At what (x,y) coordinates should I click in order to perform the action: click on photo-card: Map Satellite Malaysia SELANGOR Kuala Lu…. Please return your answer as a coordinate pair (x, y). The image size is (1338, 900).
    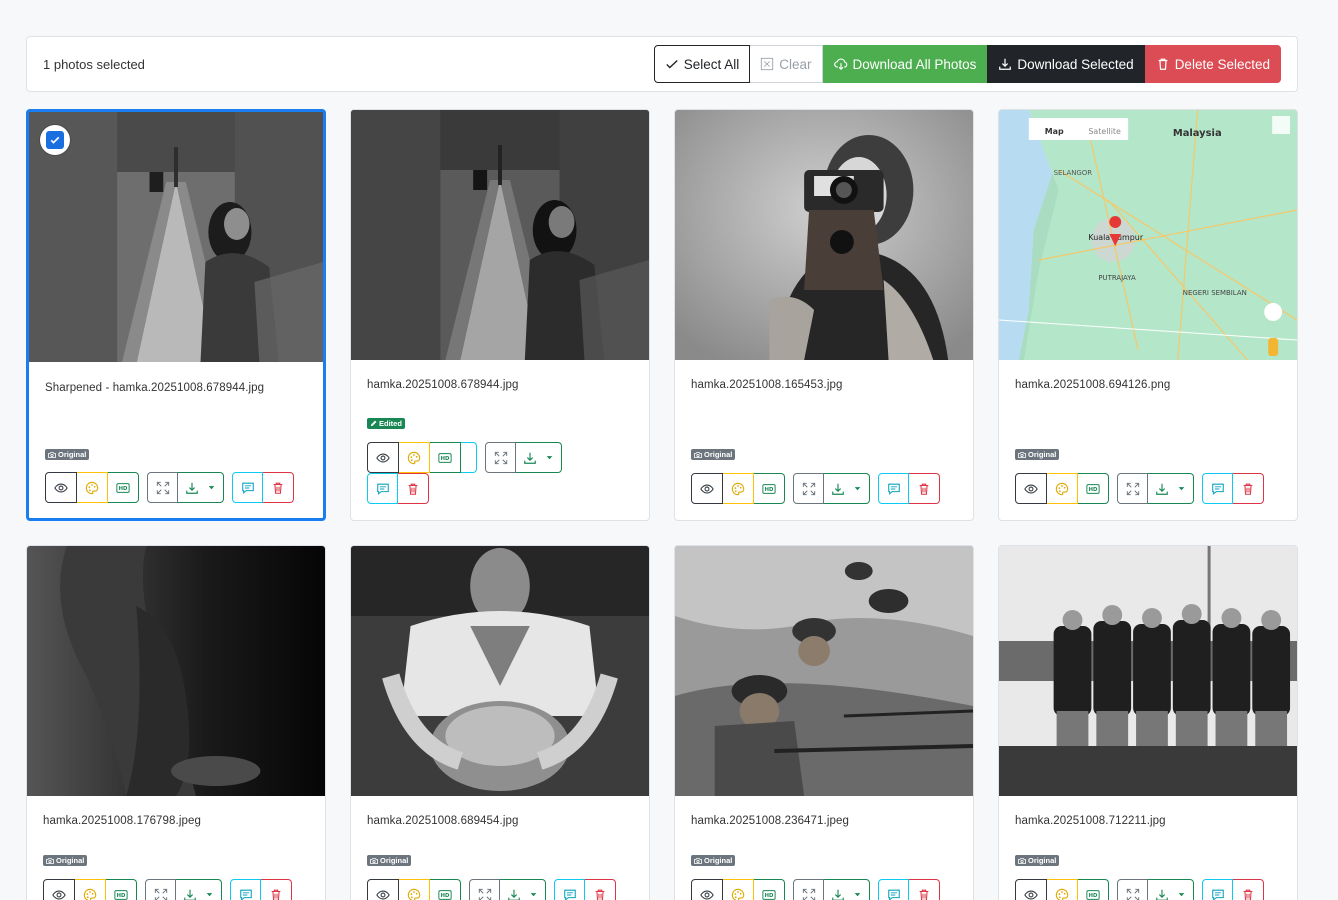
    Looking at the image, I should click on (1148, 315).